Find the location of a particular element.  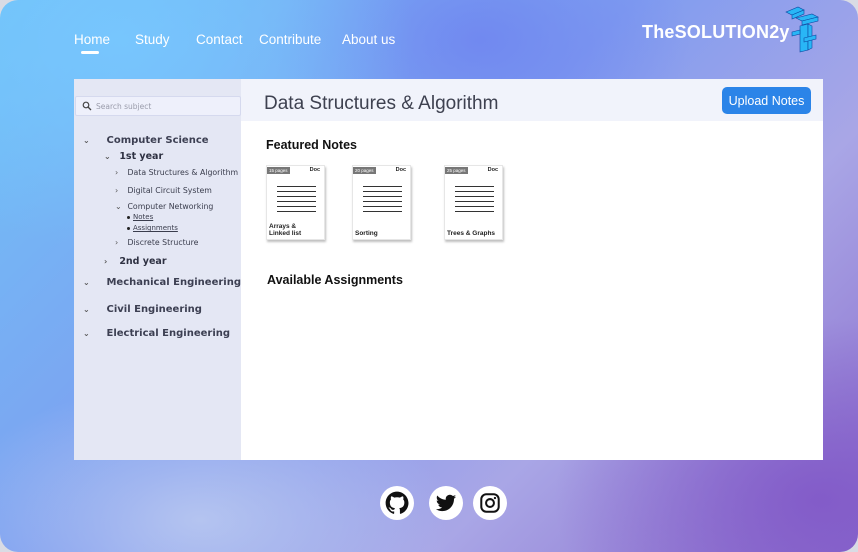

note-card: 20 pages Doc Sorting is located at coordinates (381, 202).